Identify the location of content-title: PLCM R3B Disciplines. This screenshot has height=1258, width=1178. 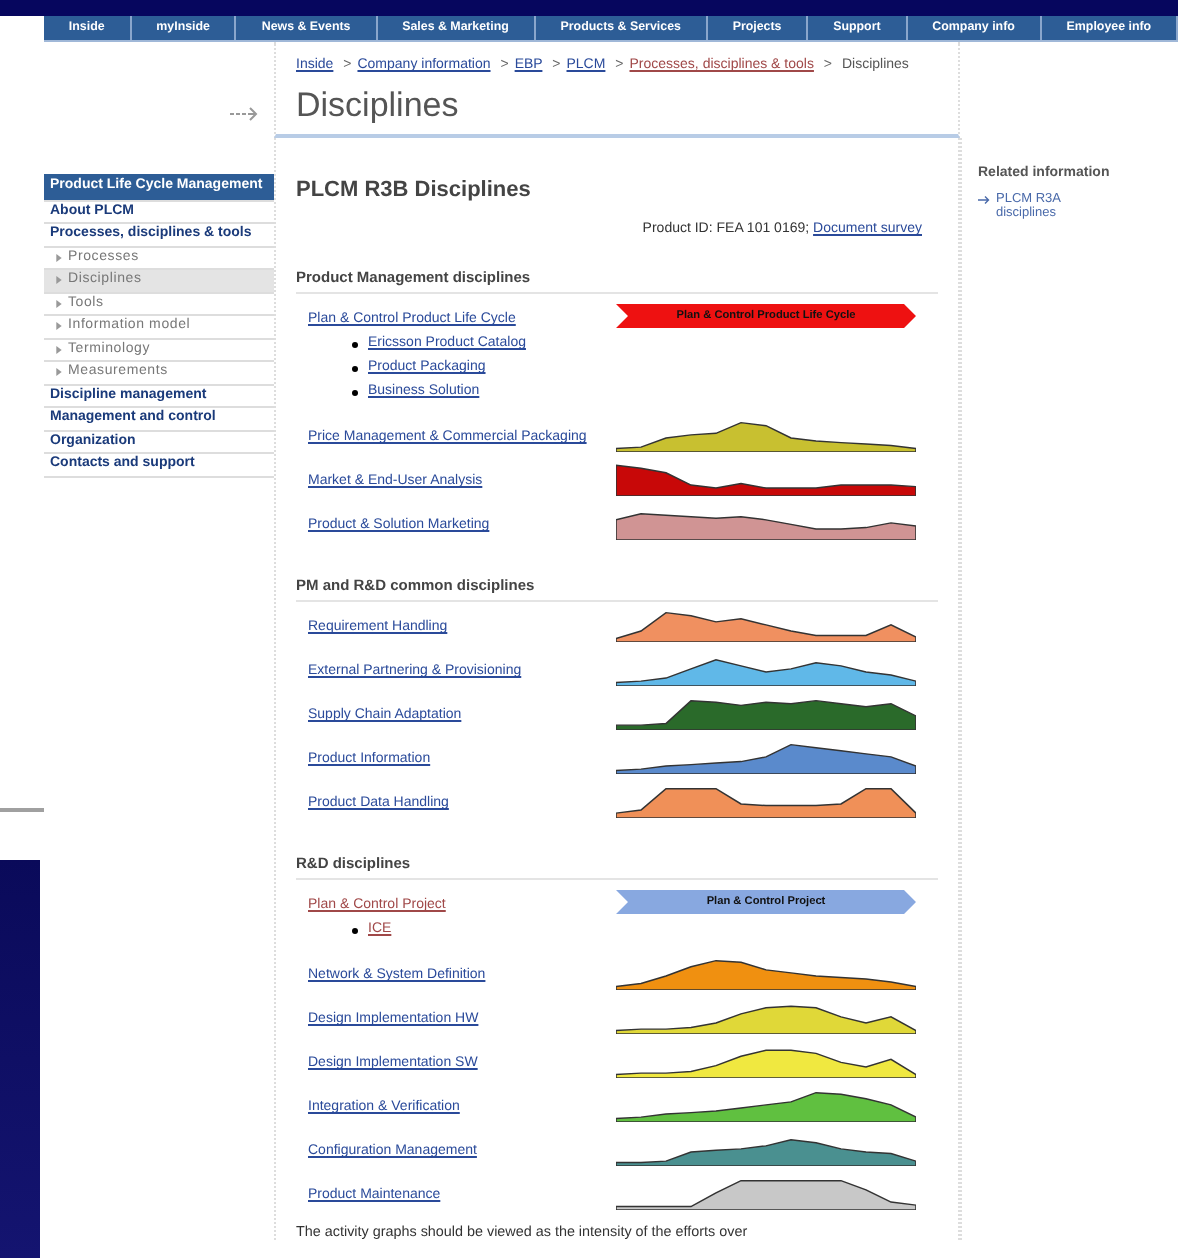
(414, 190).